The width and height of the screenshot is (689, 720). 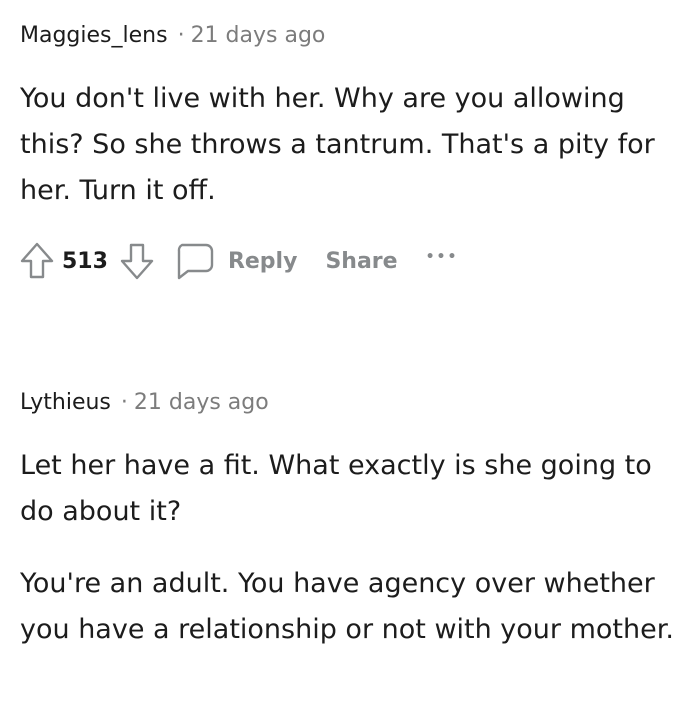 I want to click on comment-actions: 513 Reply Share •••, so click(x=239, y=261).